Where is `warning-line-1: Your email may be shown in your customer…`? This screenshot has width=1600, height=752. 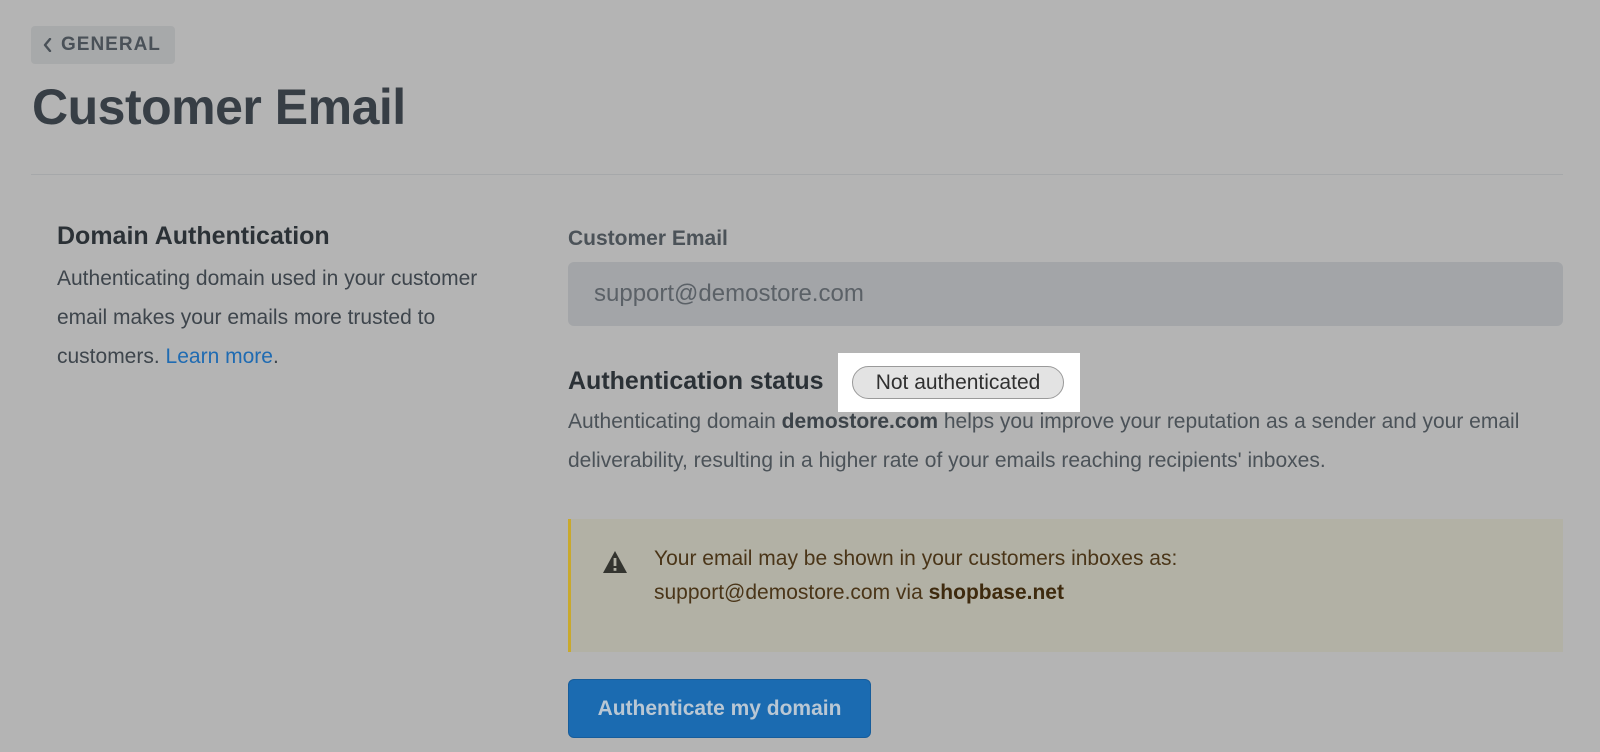 warning-line-1: Your email may be shown in your customer… is located at coordinates (916, 558).